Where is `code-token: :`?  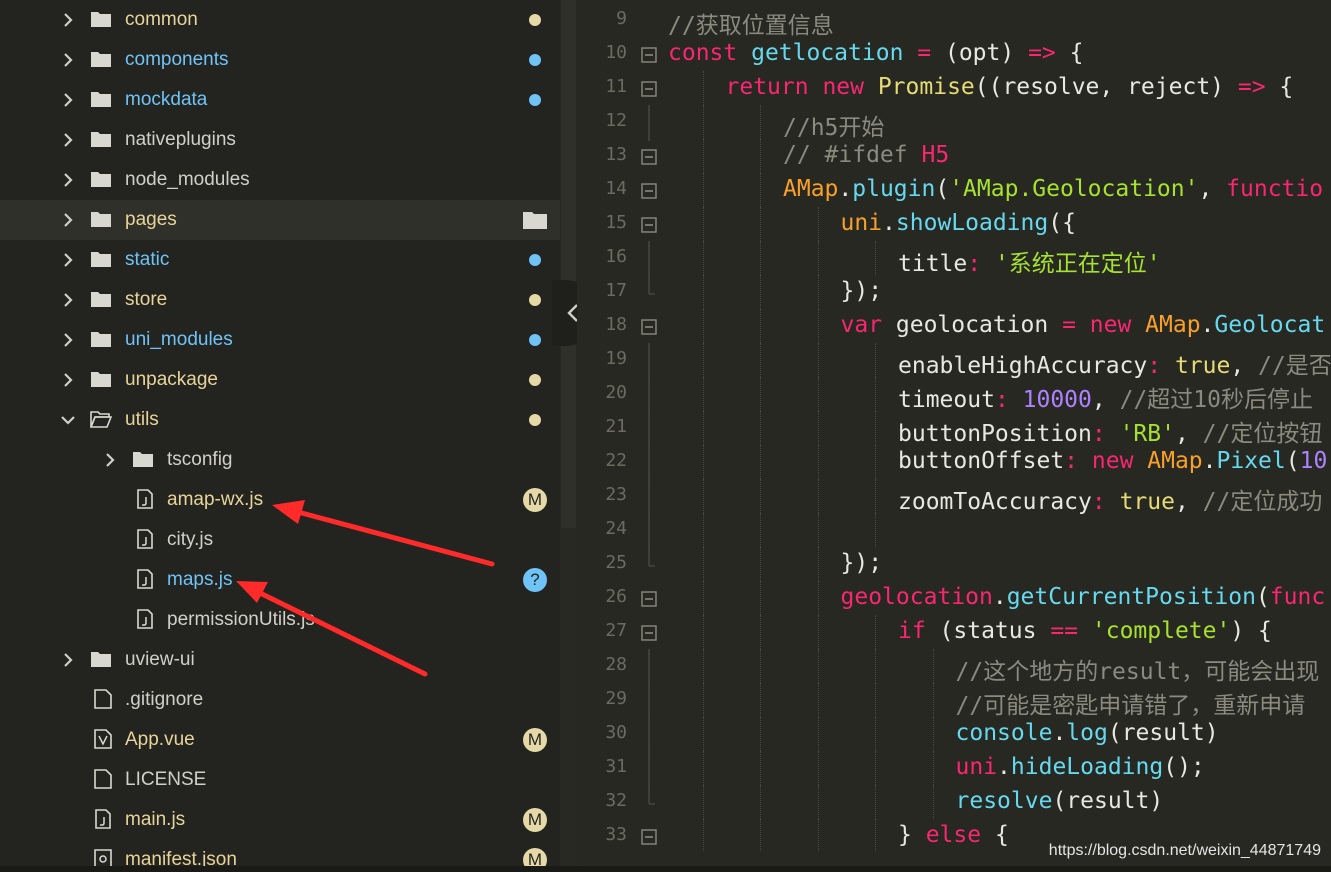
code-token: : is located at coordinates (1105, 434).